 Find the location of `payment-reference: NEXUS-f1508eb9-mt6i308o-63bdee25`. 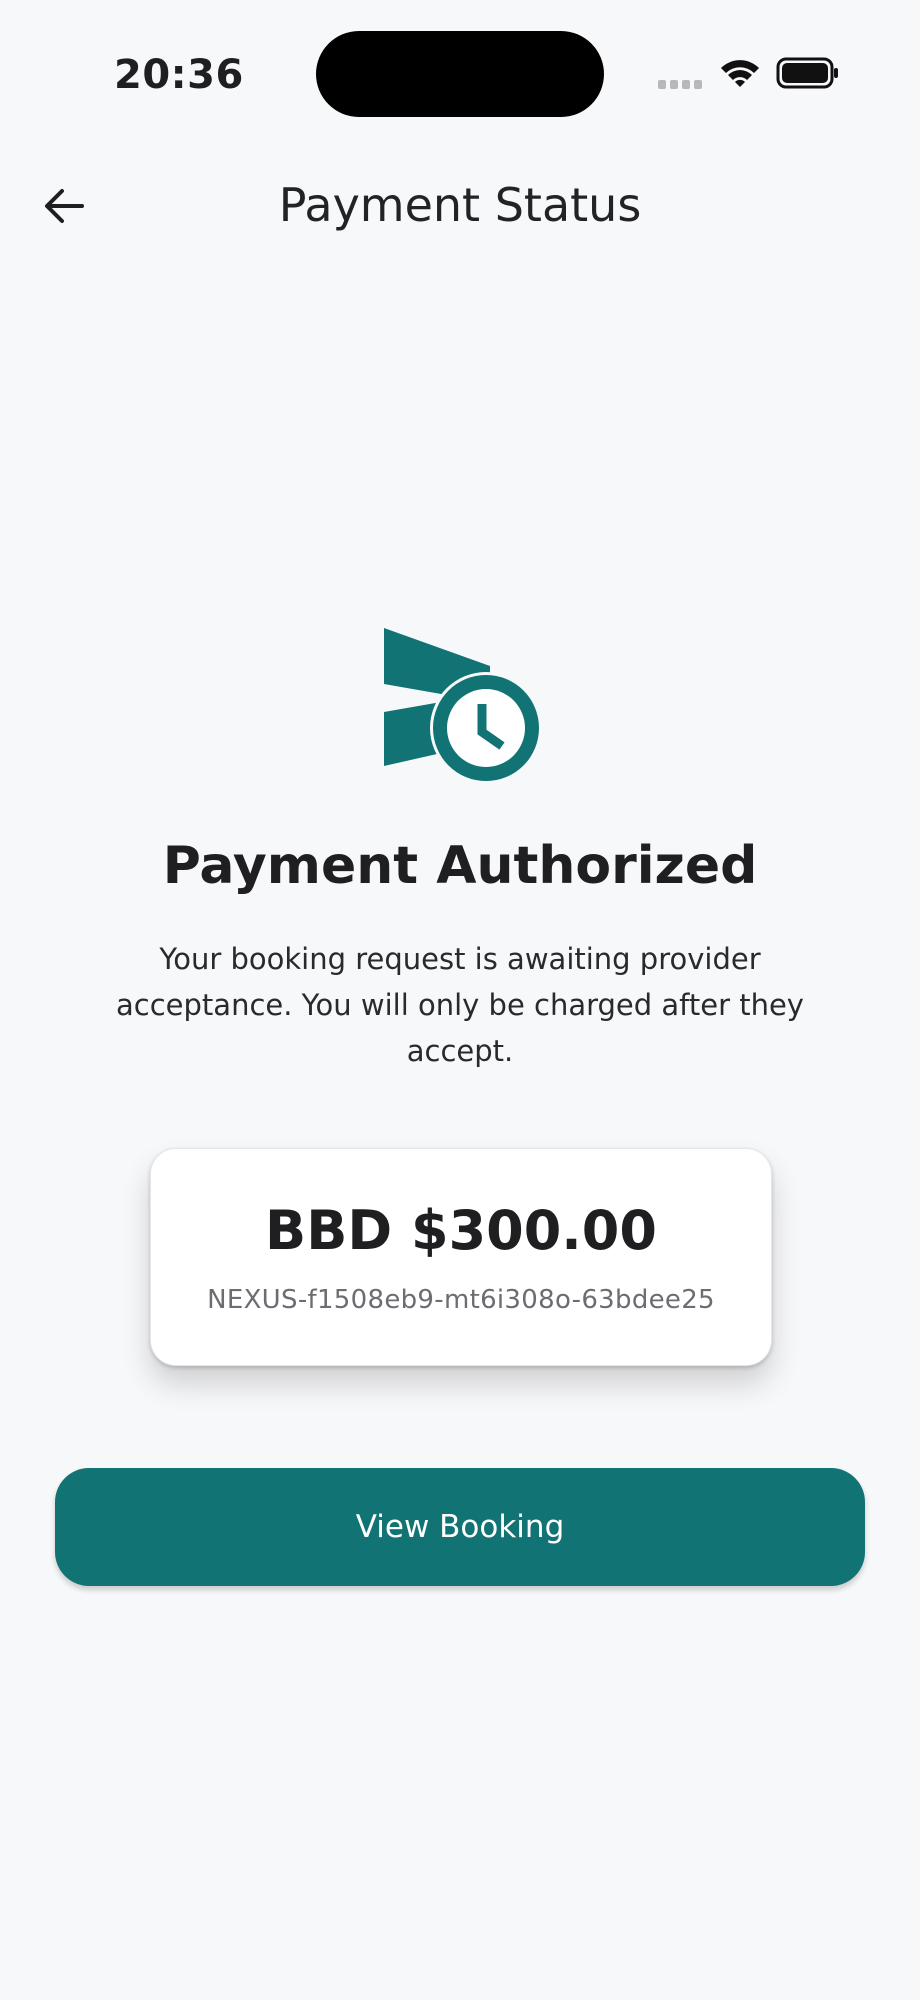

payment-reference: NEXUS-f1508eb9-mt6i308o-63bdee25 is located at coordinates (461, 1300).